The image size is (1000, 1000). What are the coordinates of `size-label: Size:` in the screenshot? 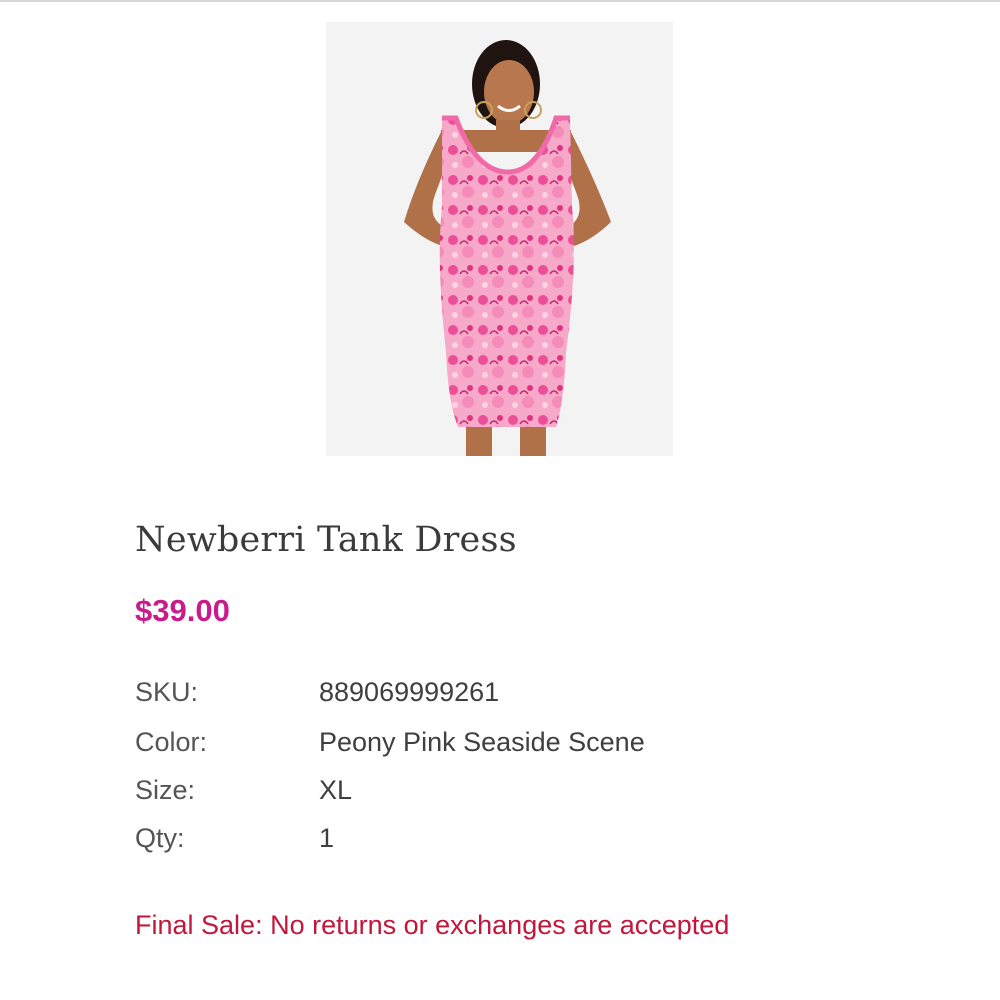 It's located at (165, 790).